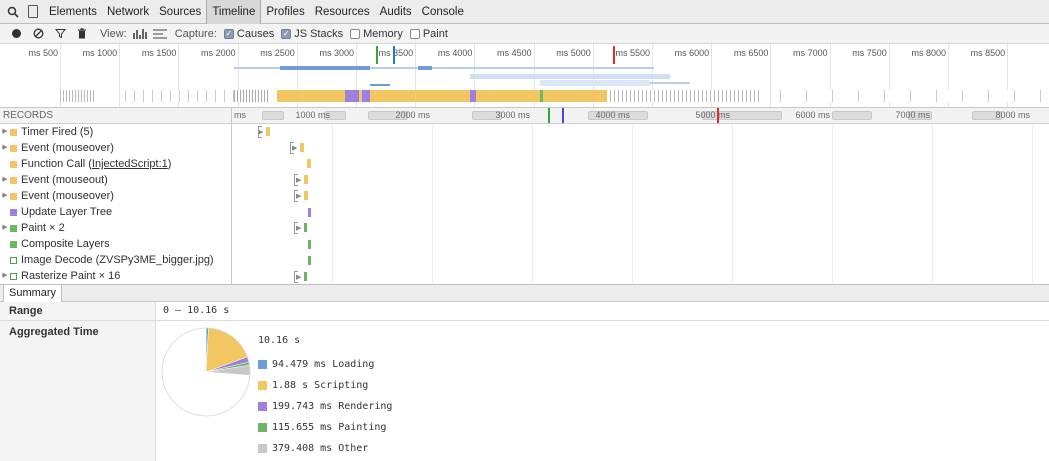 The image size is (1049, 461). I want to click on summary-aggregated-key: Aggregated Time, so click(54, 332).